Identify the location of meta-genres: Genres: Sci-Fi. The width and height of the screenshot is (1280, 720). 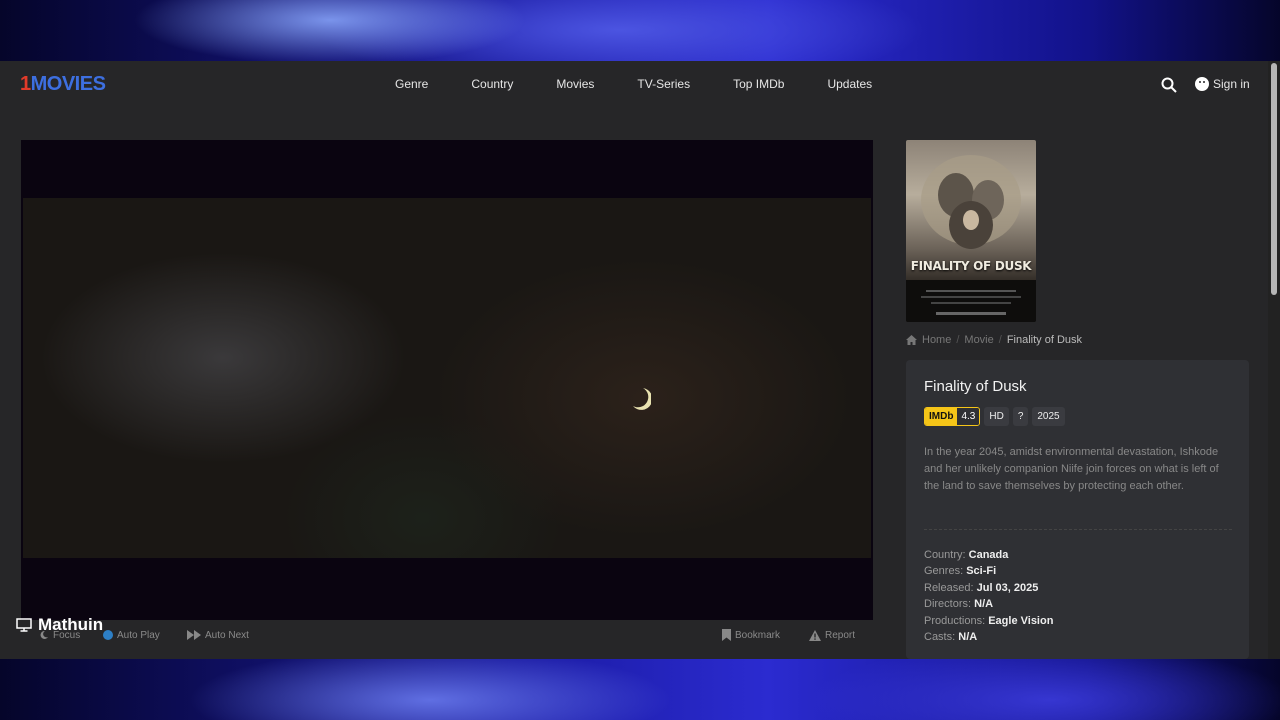
(988, 571).